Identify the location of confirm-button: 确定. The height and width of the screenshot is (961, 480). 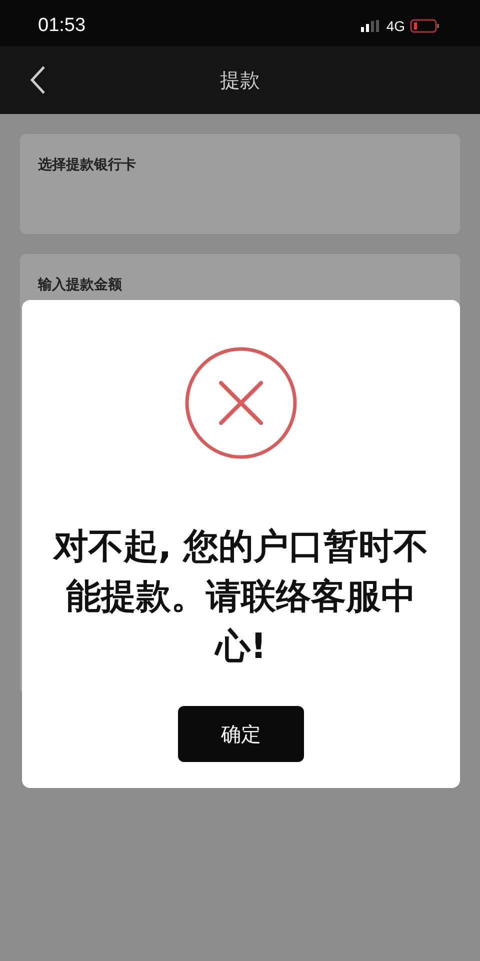
(241, 734).